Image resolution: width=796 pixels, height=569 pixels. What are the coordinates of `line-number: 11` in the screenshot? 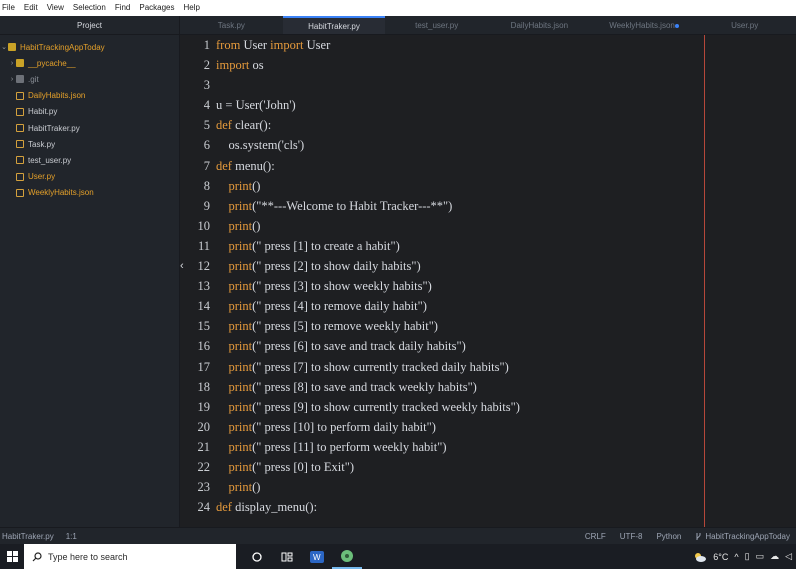 It's located at (203, 245).